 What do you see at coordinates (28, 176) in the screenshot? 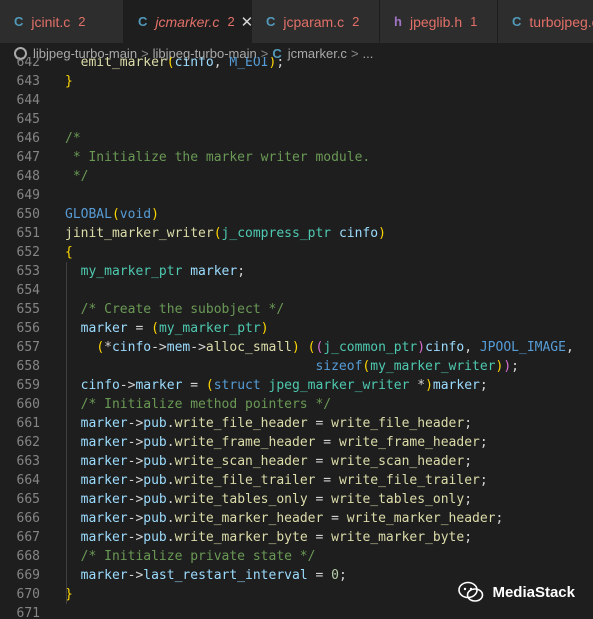
I see `line-number: 648` at bounding box center [28, 176].